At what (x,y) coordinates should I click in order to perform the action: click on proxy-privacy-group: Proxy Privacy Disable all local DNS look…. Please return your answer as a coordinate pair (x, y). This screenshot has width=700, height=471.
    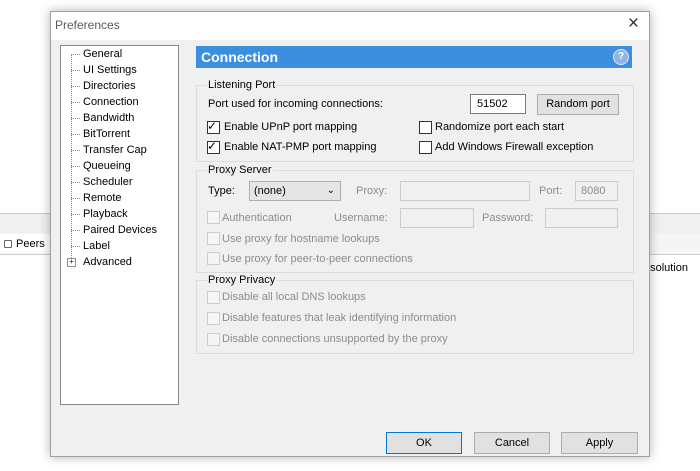
    Looking at the image, I should click on (415, 314).